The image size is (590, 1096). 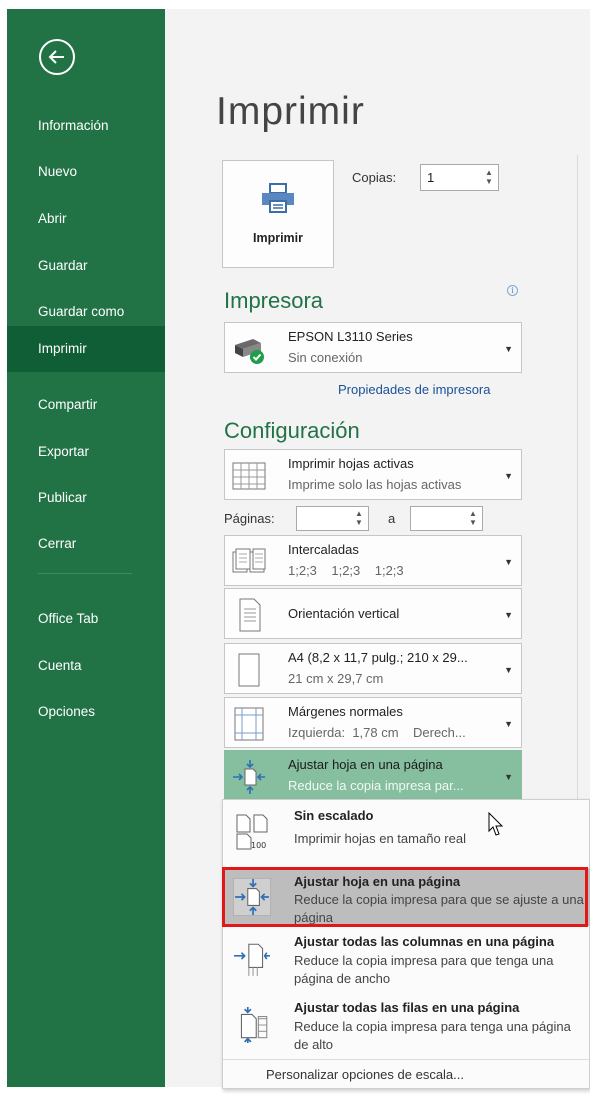 What do you see at coordinates (86, 349) in the screenshot?
I see `sidebar-item-imprimir: Imprimir` at bounding box center [86, 349].